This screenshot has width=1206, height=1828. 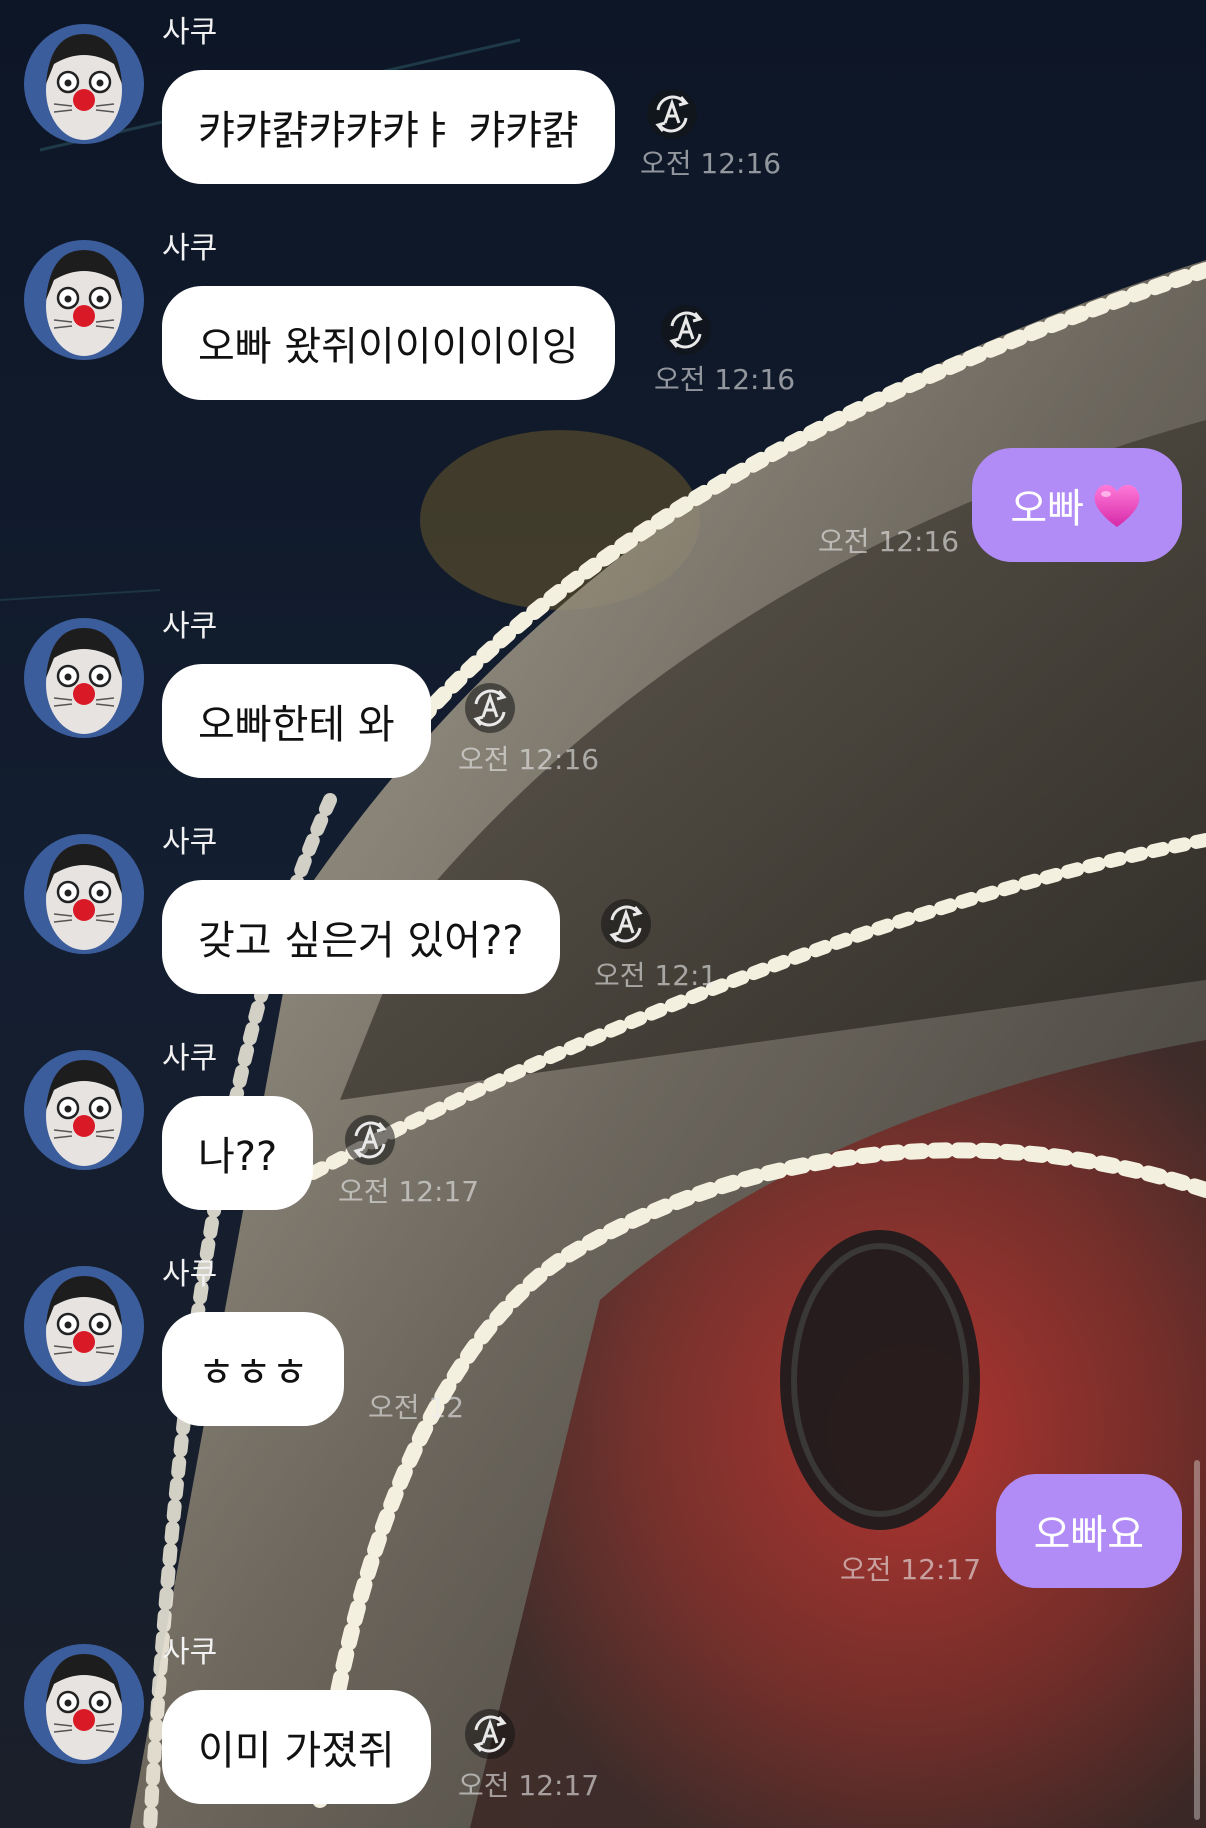 I want to click on message-timestamp: 오전 12:1, so click(x=656, y=975).